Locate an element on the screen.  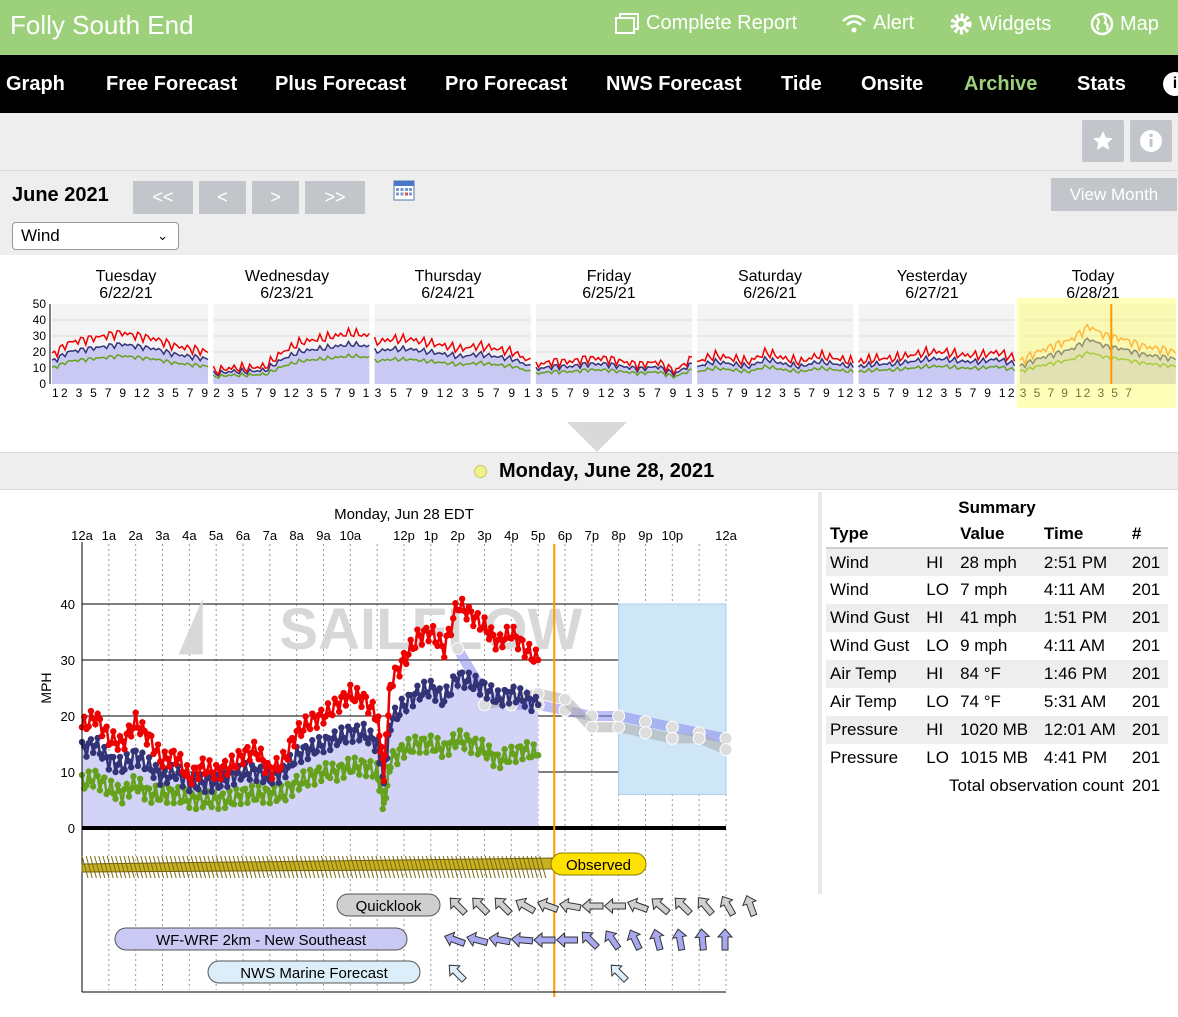
nav-tide: Tide is located at coordinates (801, 84).